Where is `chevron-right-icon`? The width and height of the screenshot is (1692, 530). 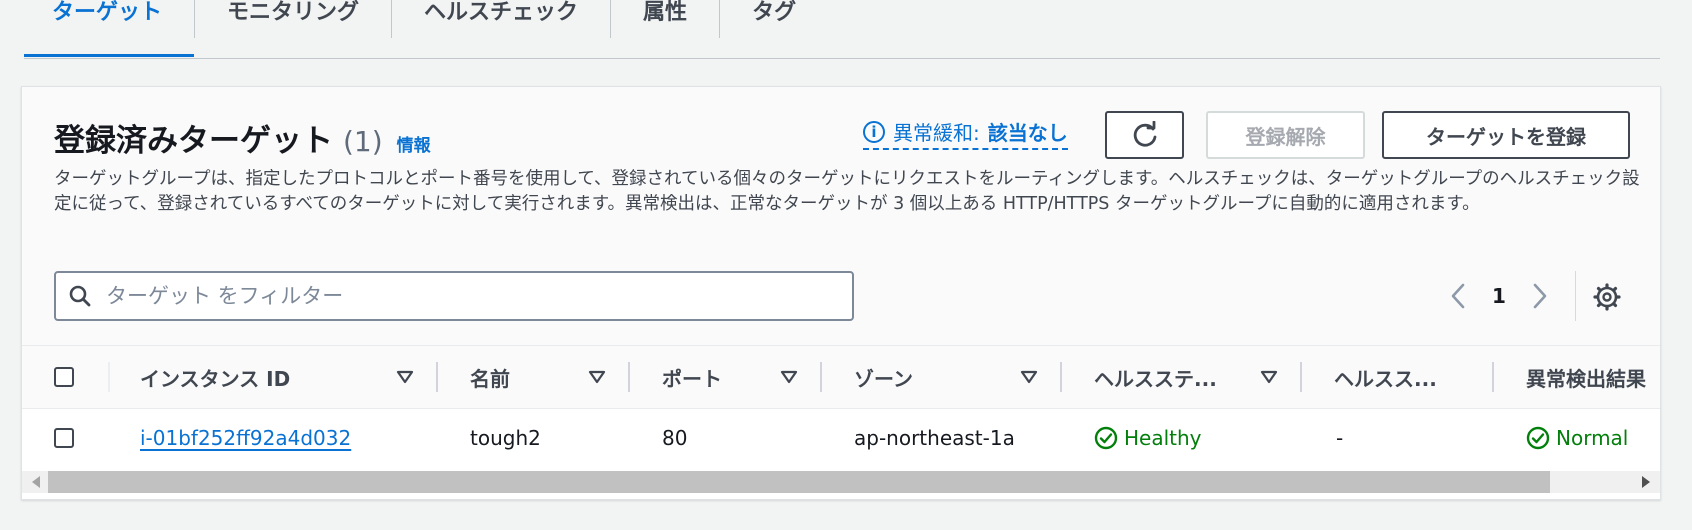
chevron-right-icon is located at coordinates (1540, 296).